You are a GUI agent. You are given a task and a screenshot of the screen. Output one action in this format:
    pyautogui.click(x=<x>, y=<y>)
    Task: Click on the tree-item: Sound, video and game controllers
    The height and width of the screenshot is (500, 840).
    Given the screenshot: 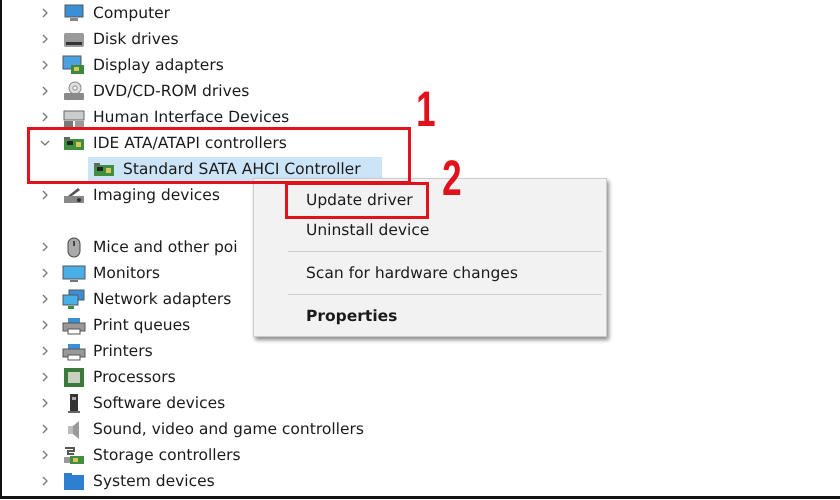 What is the action you would take?
    pyautogui.click(x=228, y=429)
    